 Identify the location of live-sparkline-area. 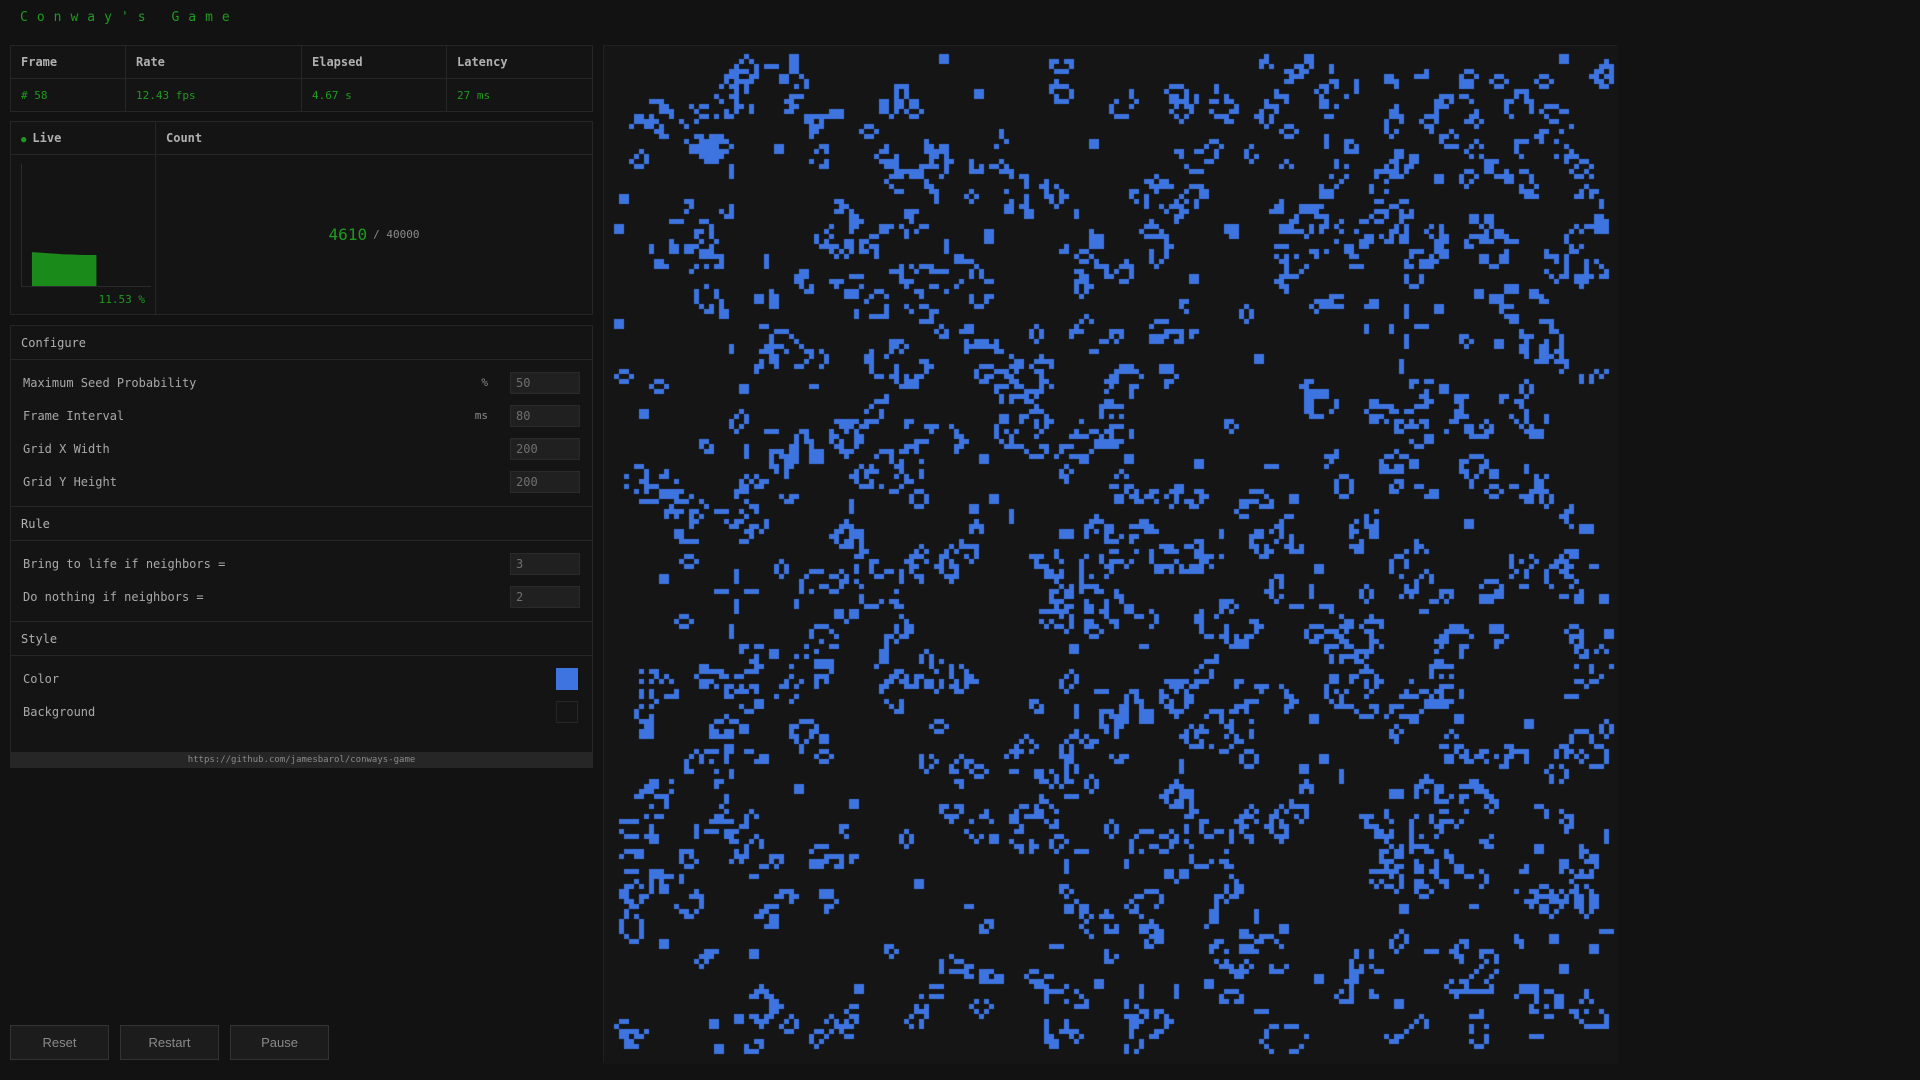
(64, 269).